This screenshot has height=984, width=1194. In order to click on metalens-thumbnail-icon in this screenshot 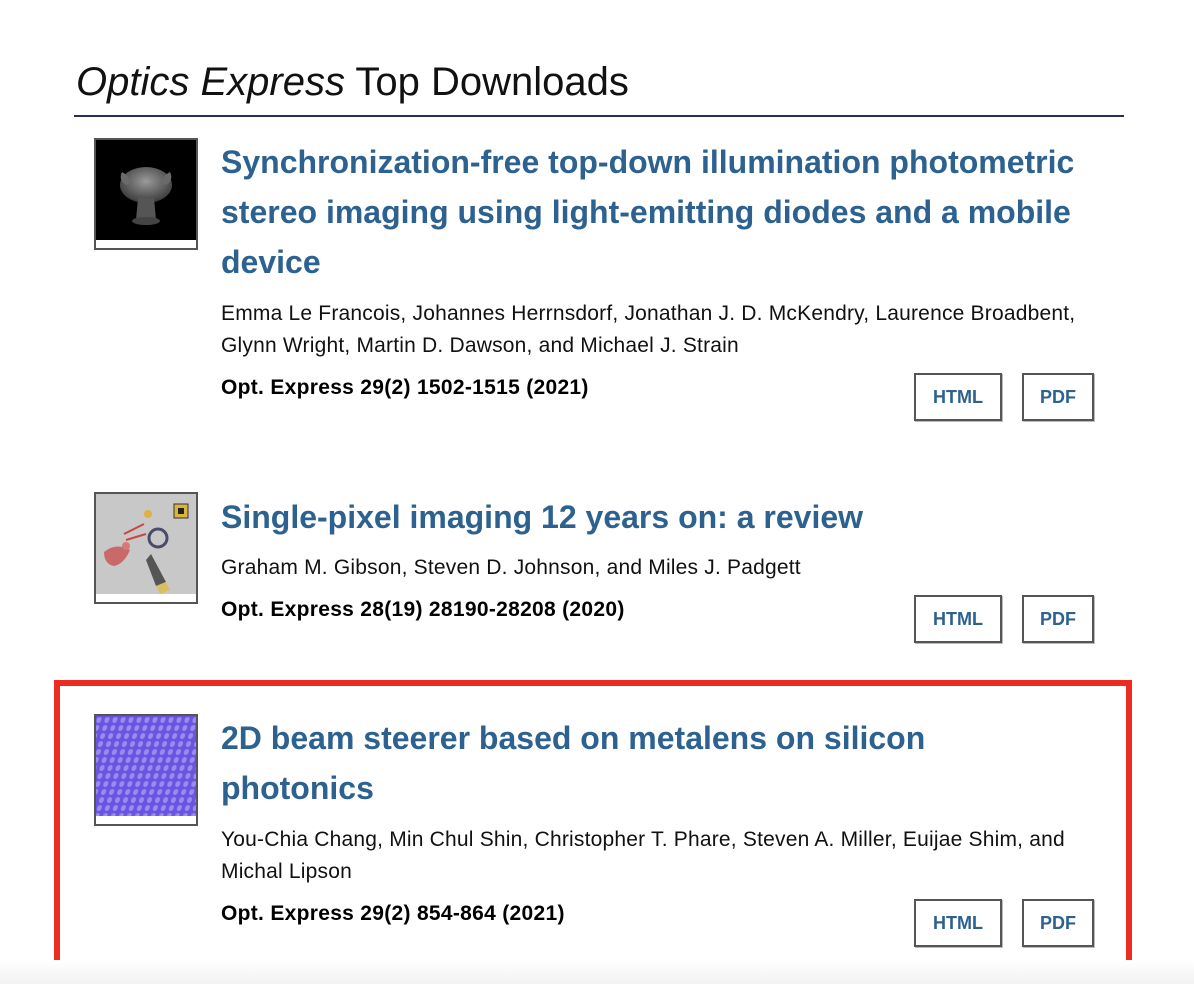, I will do `click(146, 770)`.